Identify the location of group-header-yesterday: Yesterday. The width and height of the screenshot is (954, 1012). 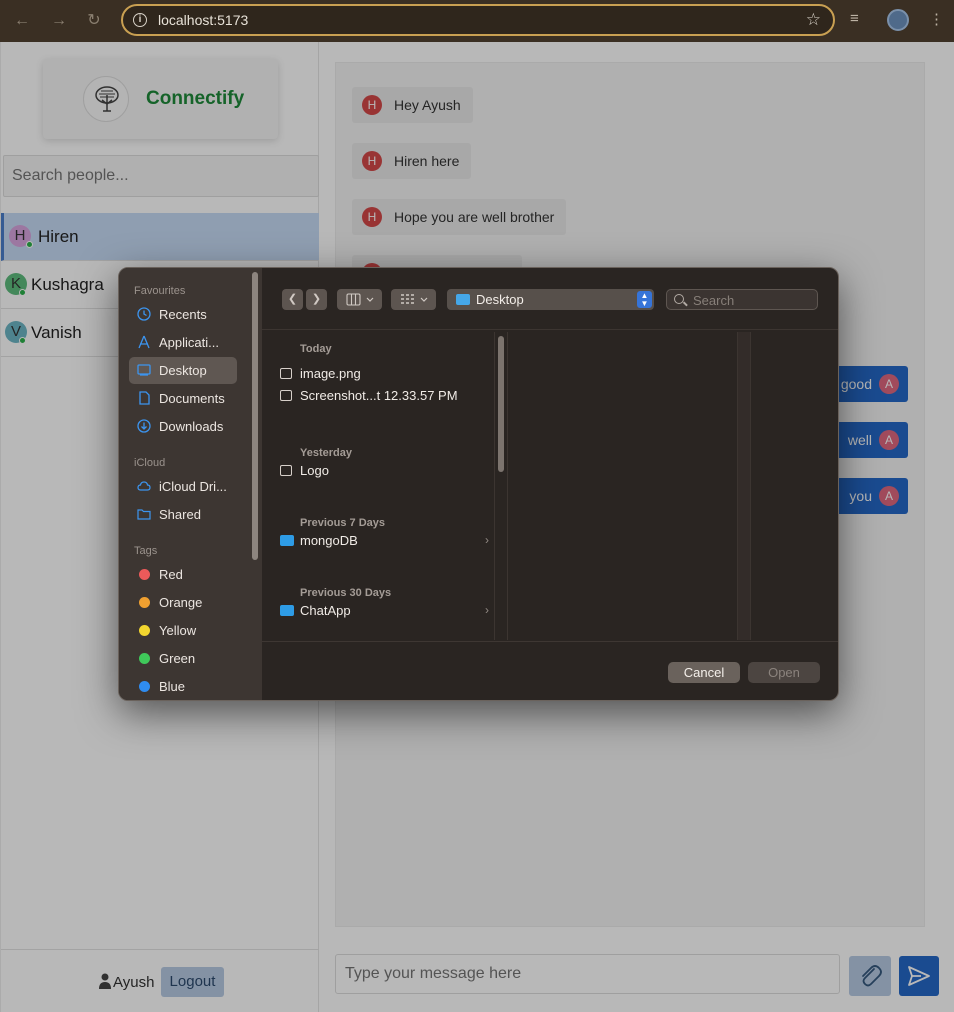
(326, 453).